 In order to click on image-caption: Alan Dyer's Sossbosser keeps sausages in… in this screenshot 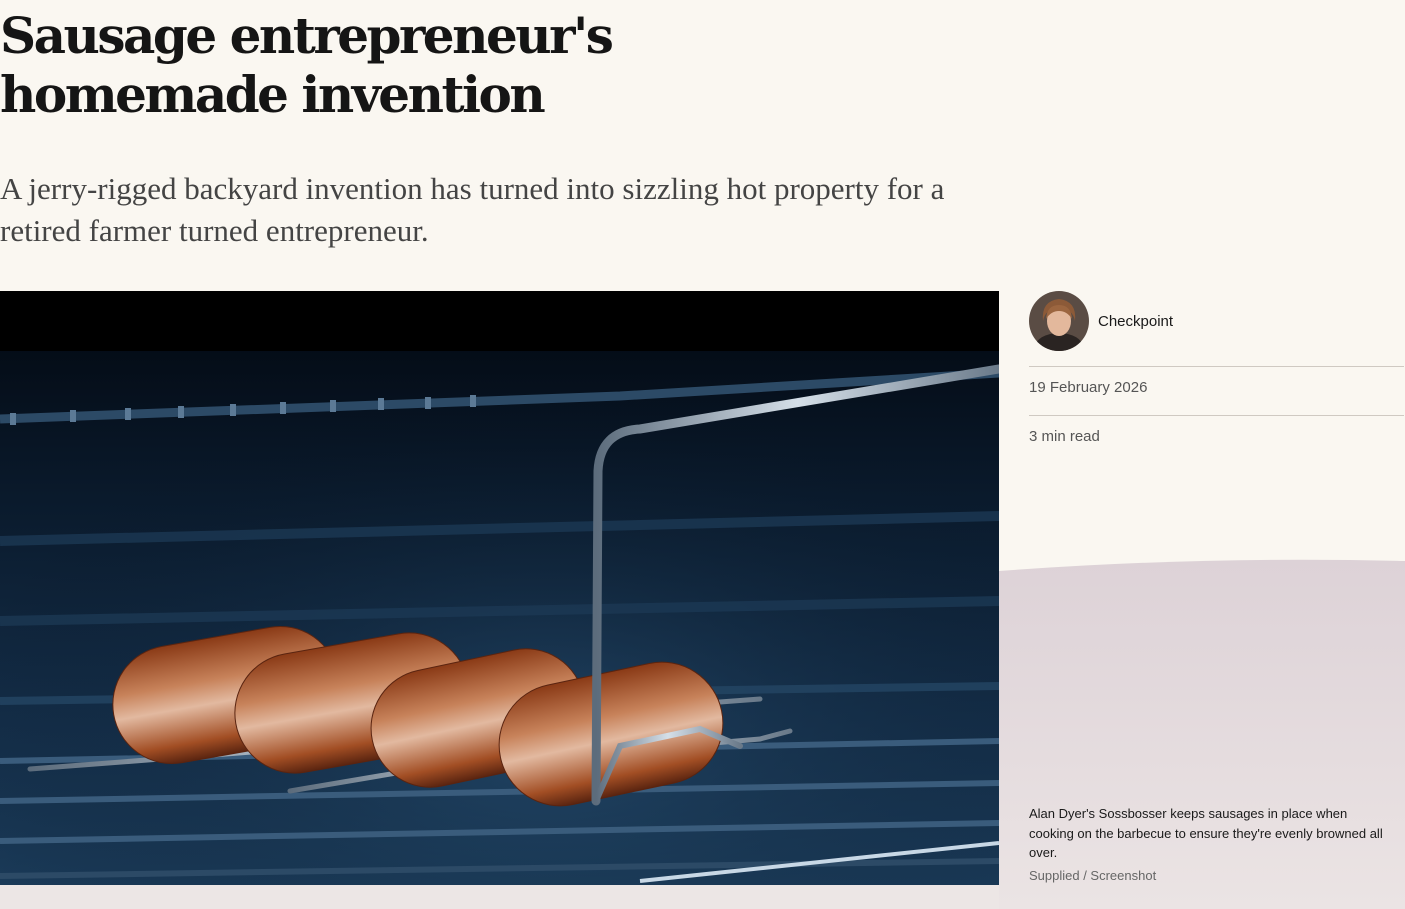, I will do `click(1206, 833)`.